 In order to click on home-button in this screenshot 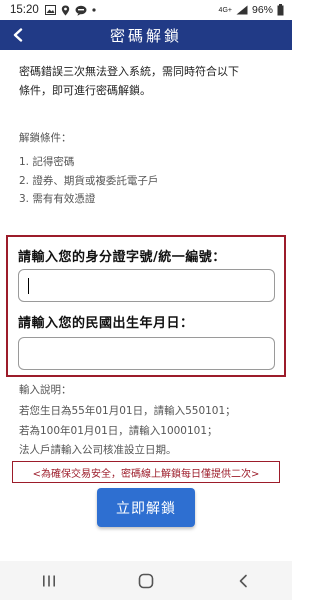, I will do `click(146, 581)`.